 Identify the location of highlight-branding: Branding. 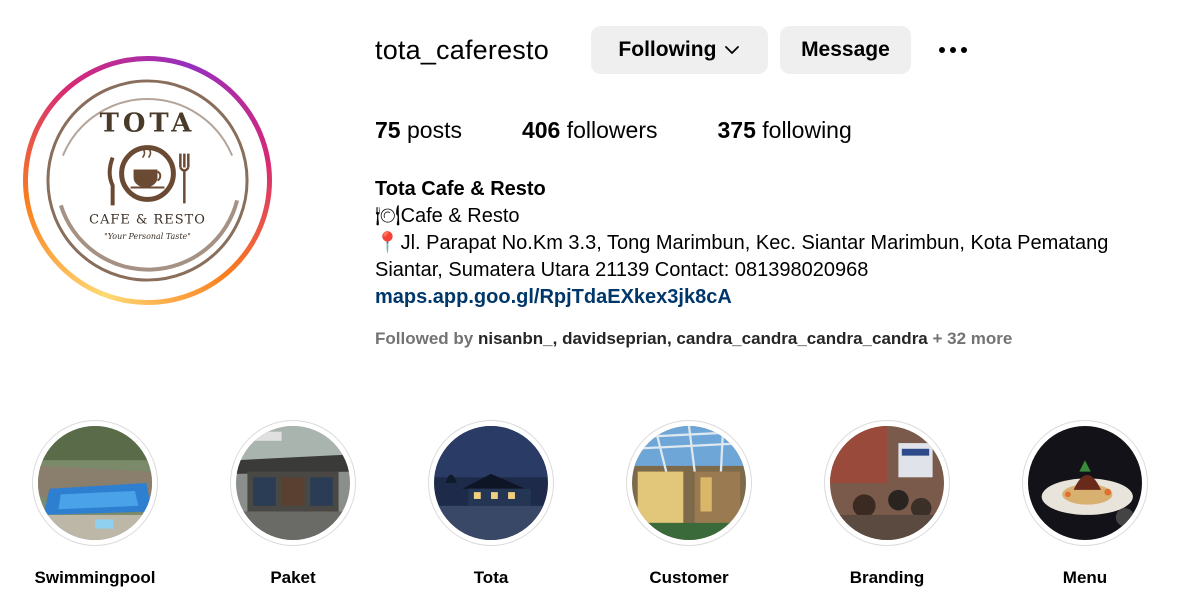
(887, 504).